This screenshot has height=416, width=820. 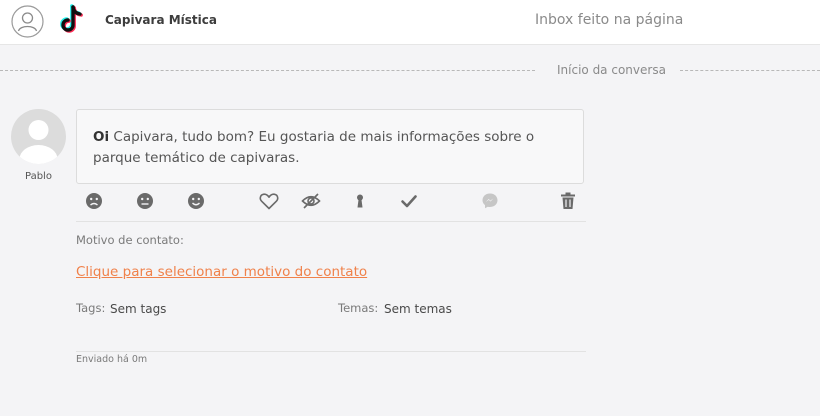 What do you see at coordinates (409, 201) in the screenshot?
I see `check-icon` at bounding box center [409, 201].